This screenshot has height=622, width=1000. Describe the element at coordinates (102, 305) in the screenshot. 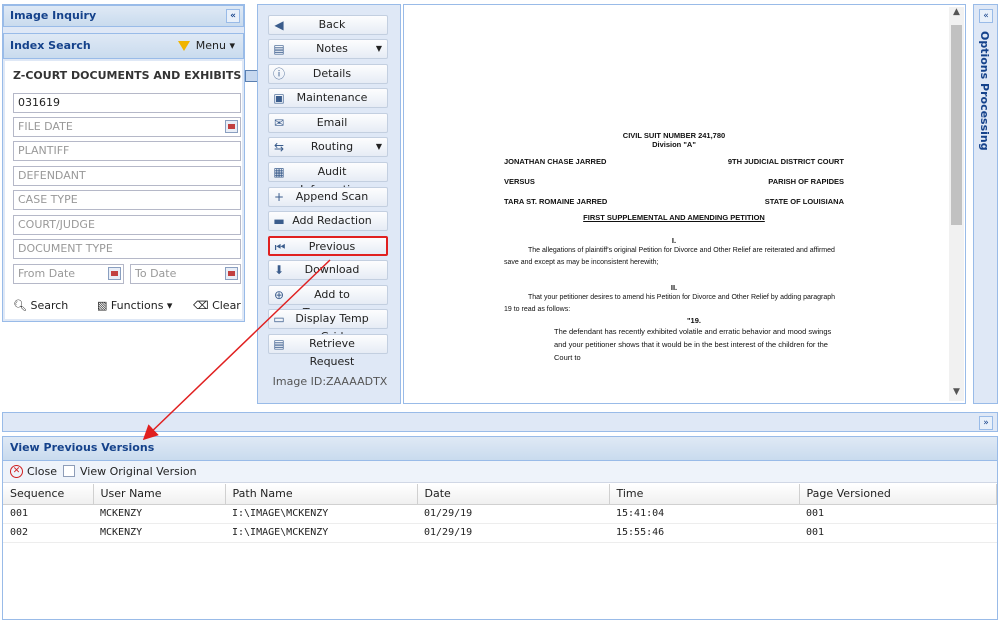

I see `functions-icon: ▧` at that location.